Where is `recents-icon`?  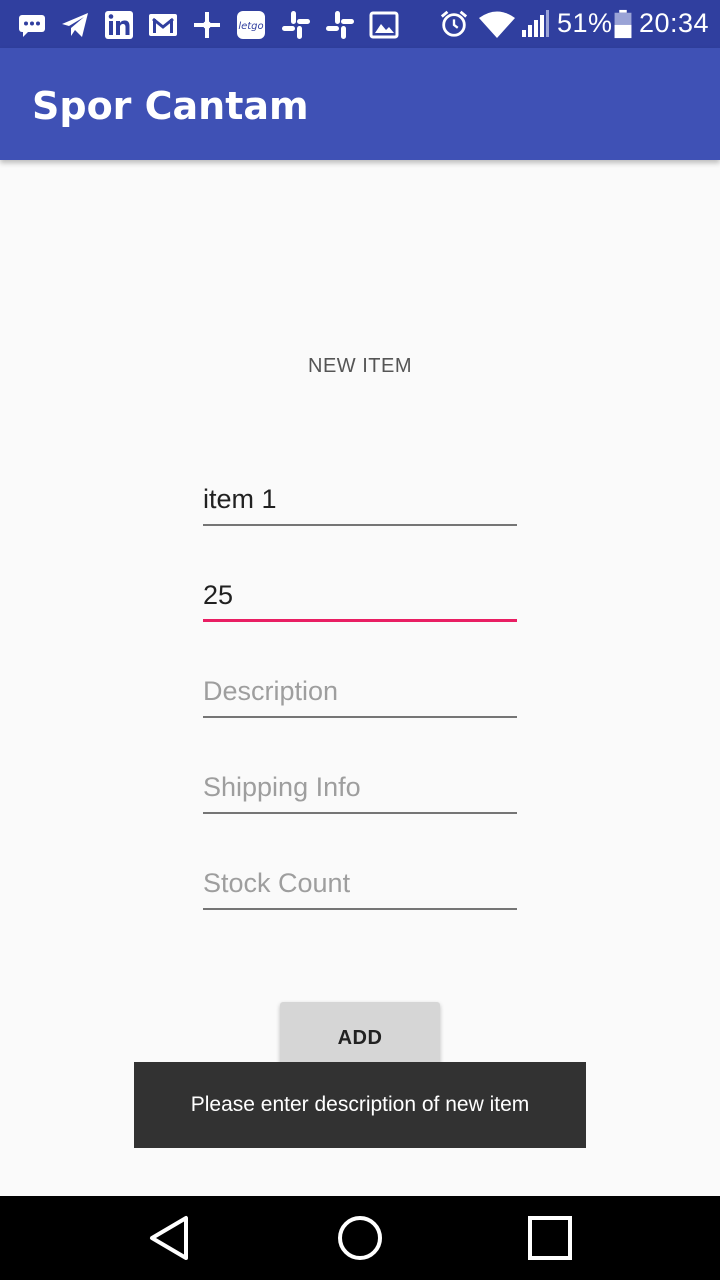 recents-icon is located at coordinates (550, 1238).